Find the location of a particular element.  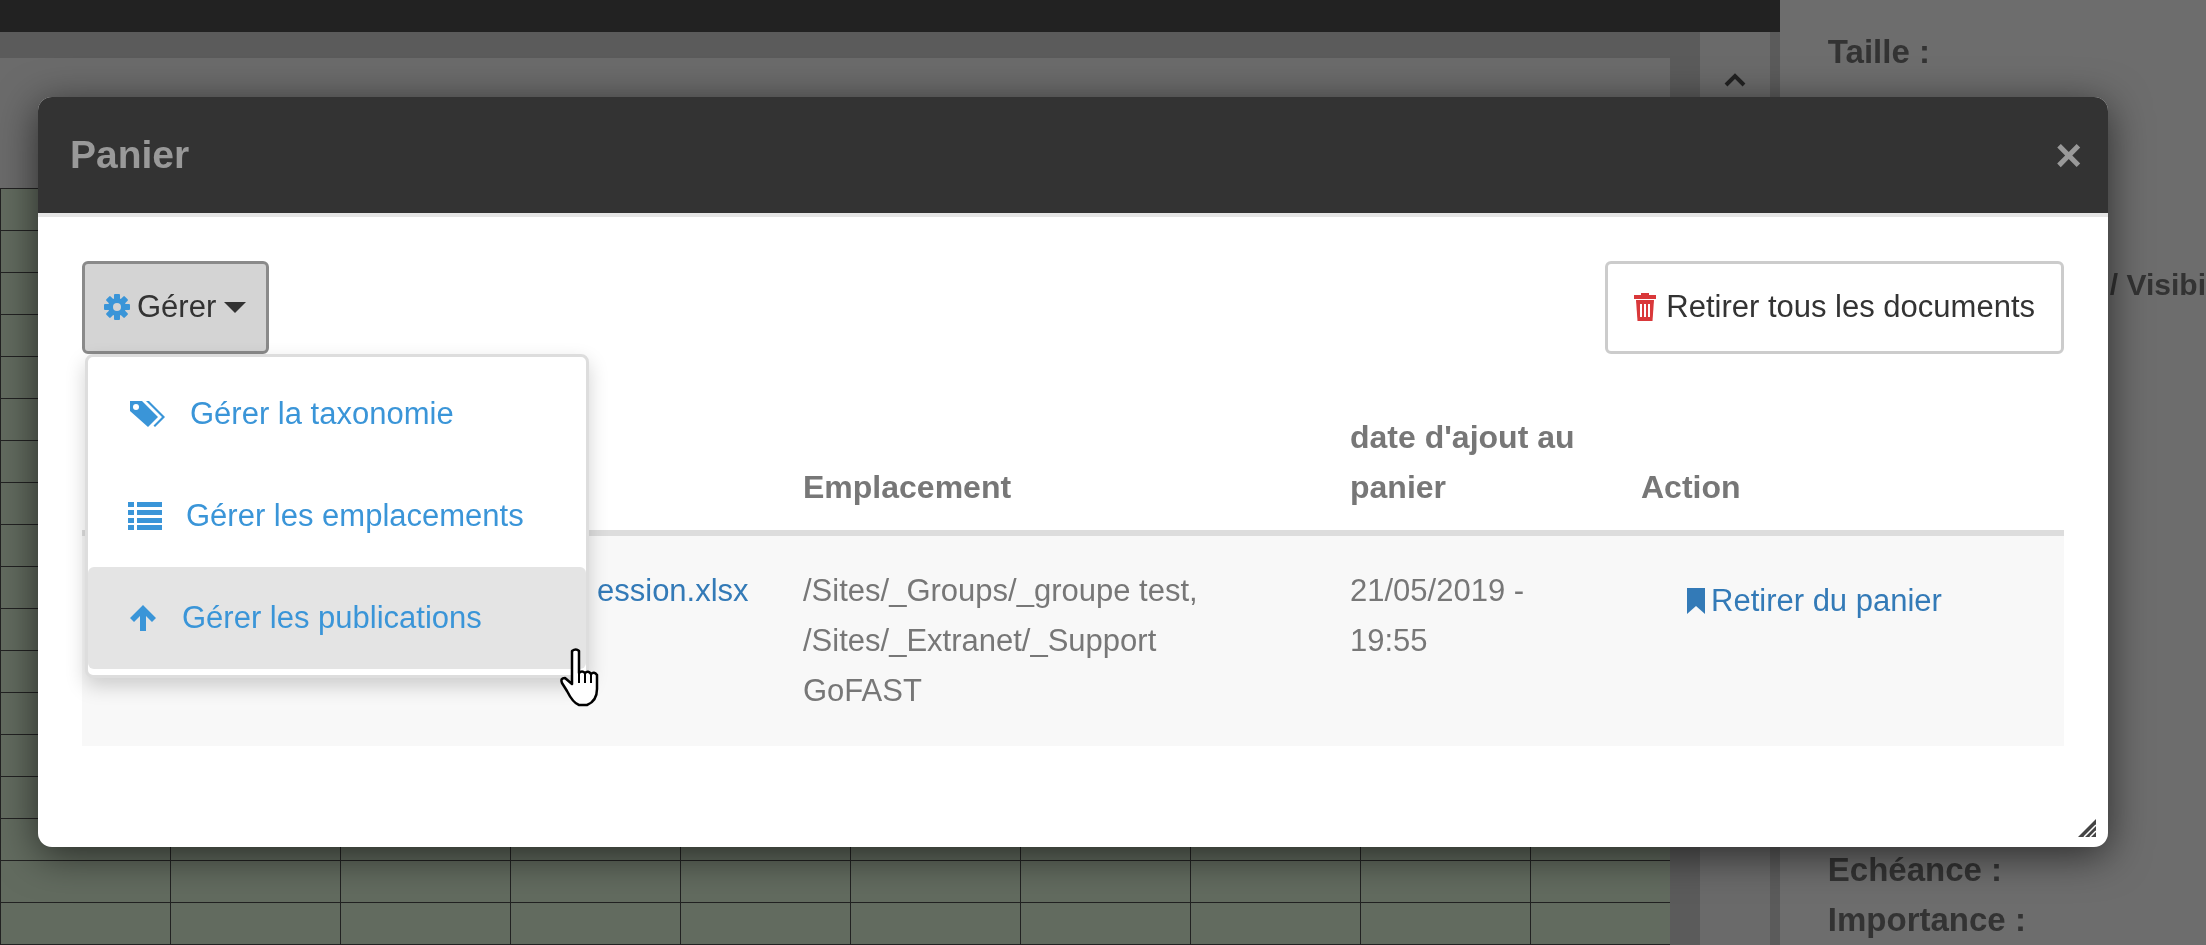

arrow-up-icon is located at coordinates (143, 618).